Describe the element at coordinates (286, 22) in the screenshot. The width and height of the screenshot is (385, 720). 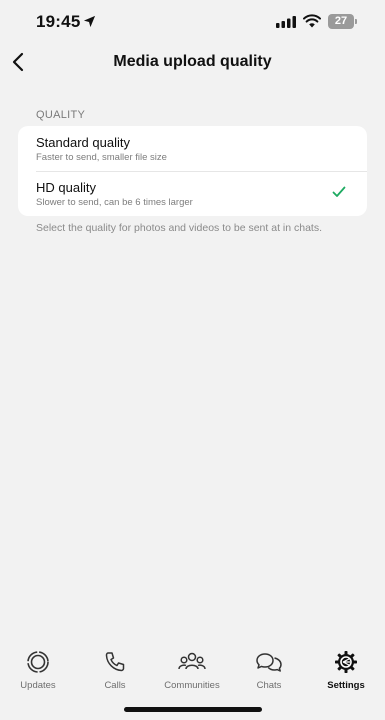
I see `cellular-signal-icon` at that location.